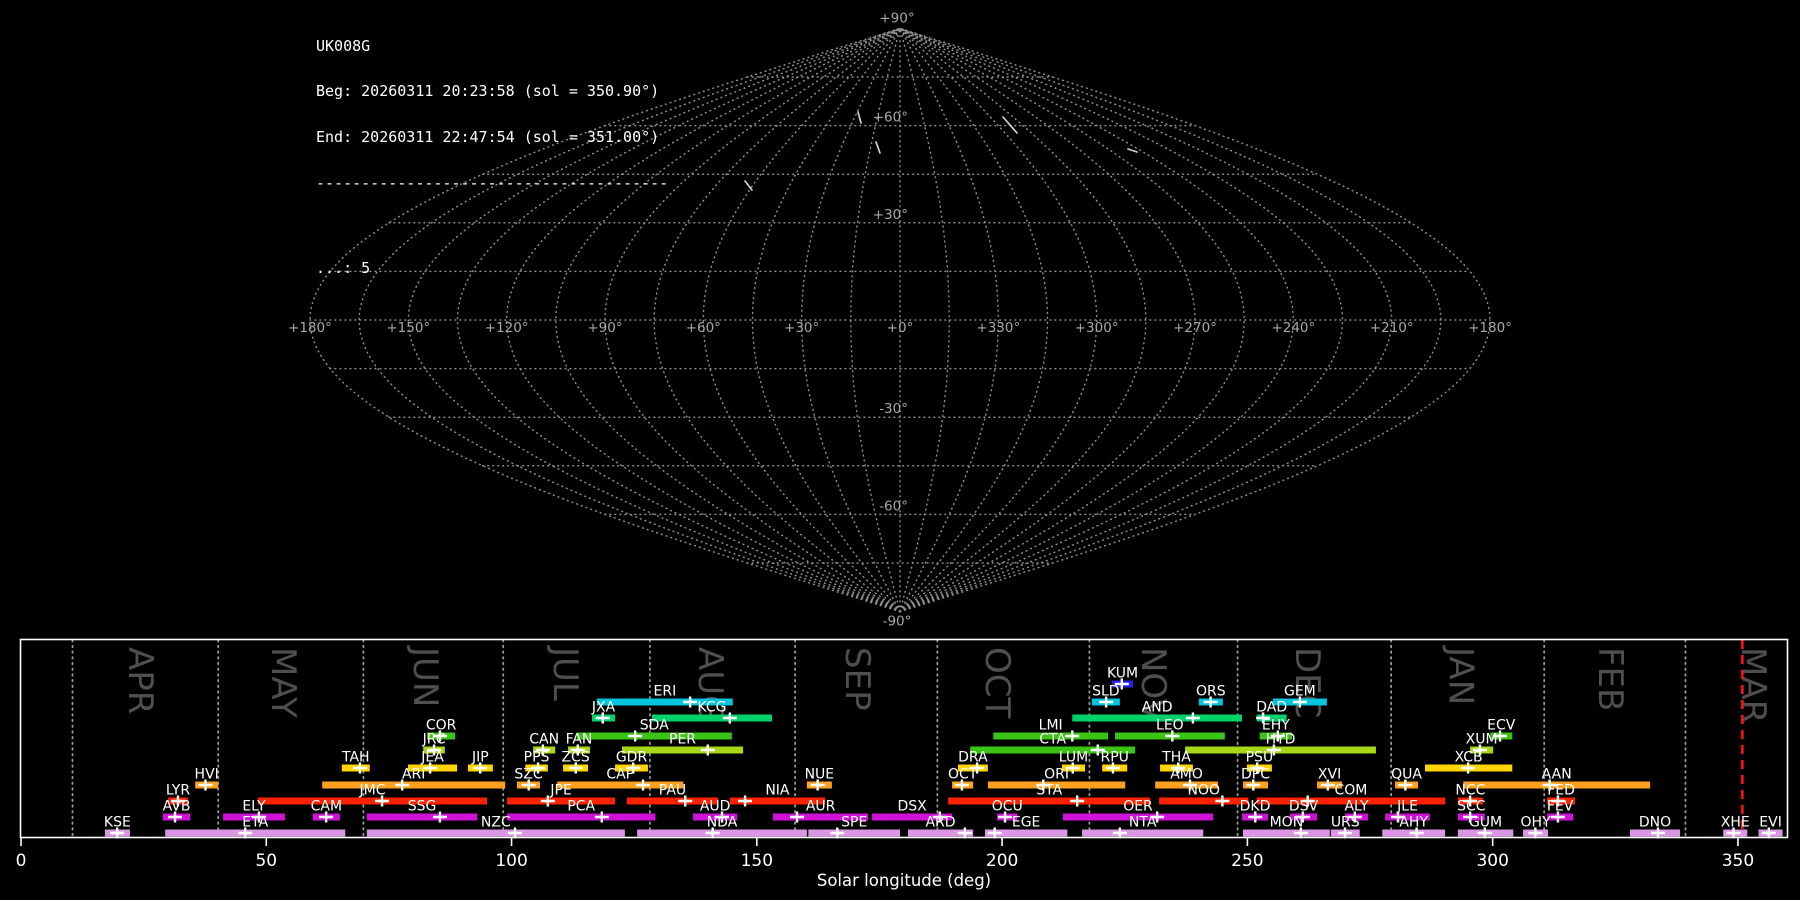  I want to click on month-label-FEB: FEB, so click(1610, 679).